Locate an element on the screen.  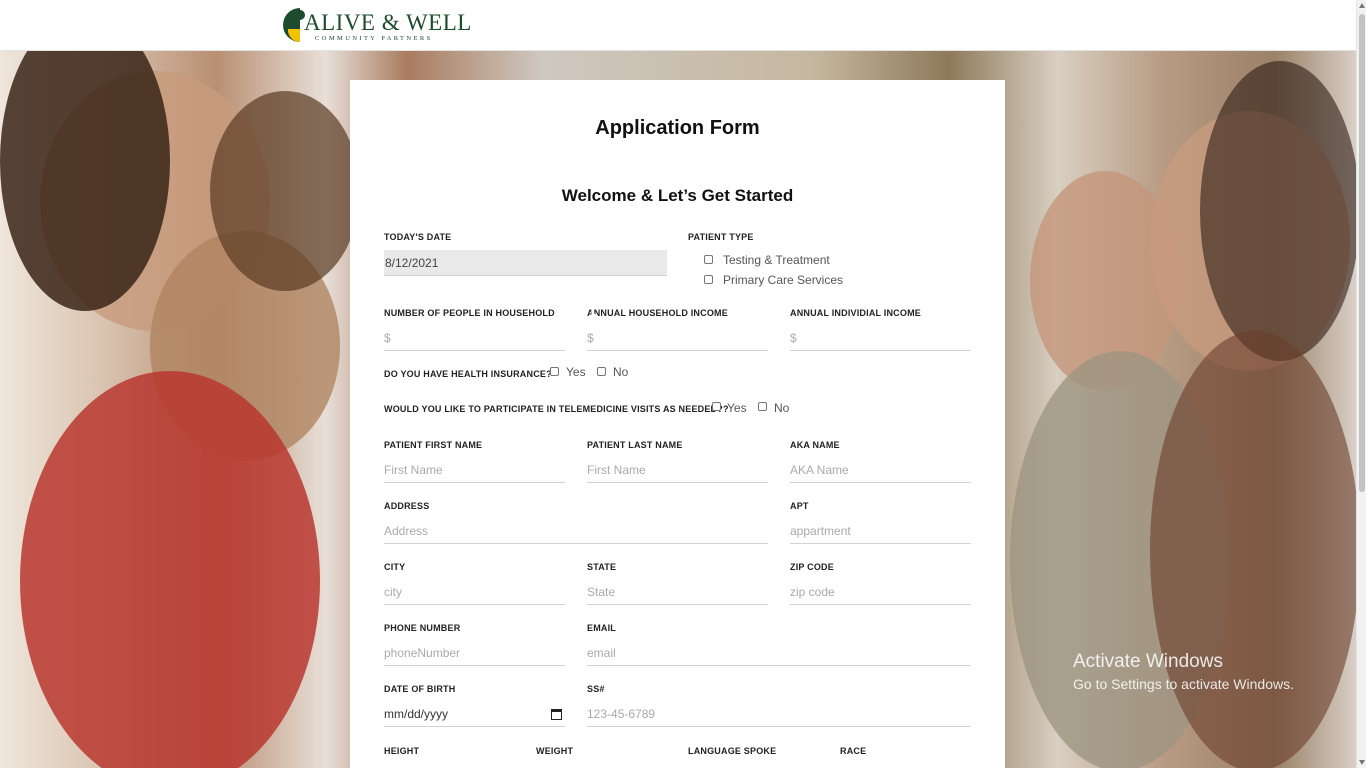
logo-subtext: COMMUNITY PARTNERS is located at coordinates (374, 38).